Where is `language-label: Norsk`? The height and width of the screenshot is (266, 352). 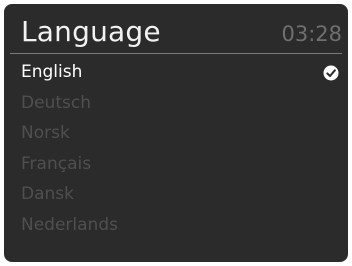 language-label: Norsk is located at coordinates (45, 133).